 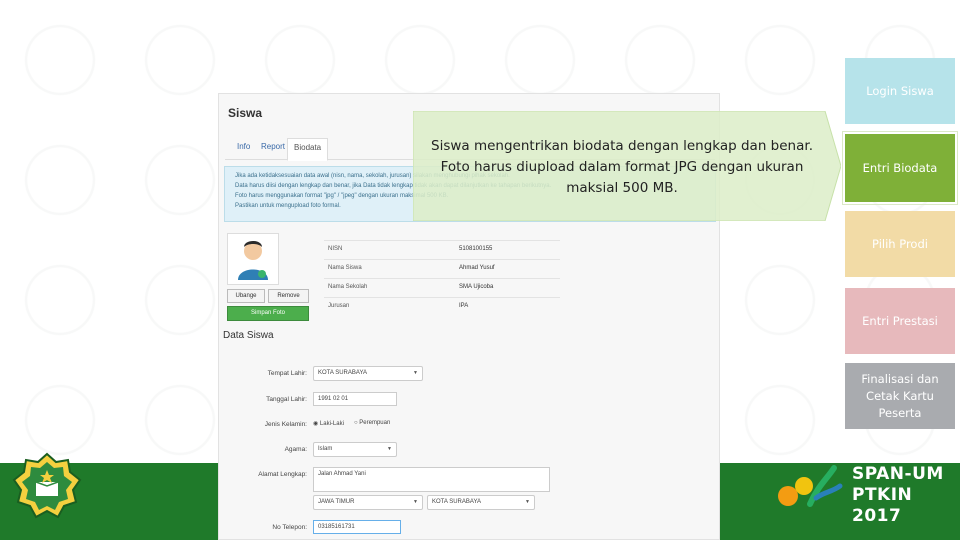 I want to click on info-key: NISN, so click(x=335, y=249).